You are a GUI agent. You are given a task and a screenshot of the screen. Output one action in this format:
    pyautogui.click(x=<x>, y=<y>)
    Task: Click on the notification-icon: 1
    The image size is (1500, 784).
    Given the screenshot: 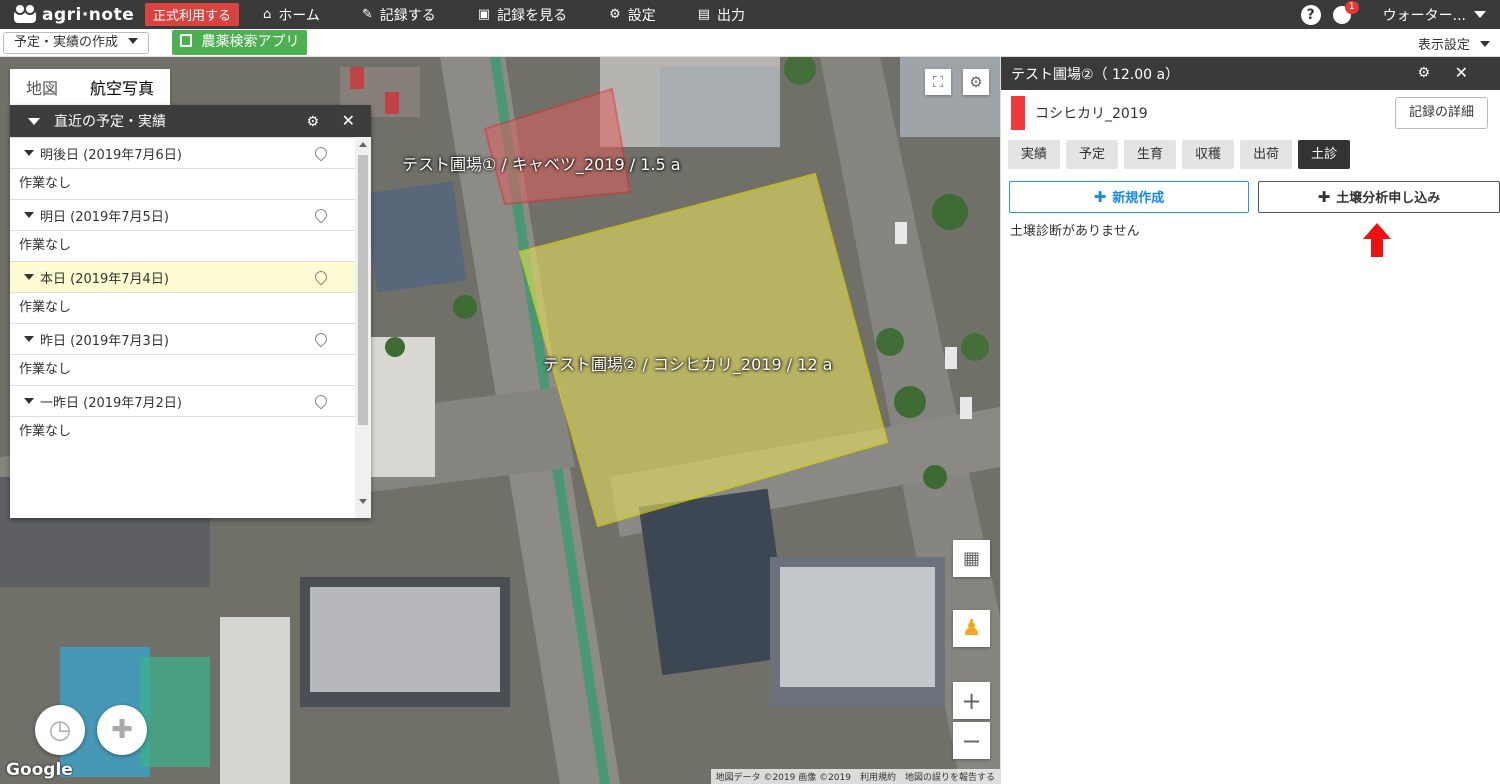 What is the action you would take?
    pyautogui.click(x=1345, y=12)
    